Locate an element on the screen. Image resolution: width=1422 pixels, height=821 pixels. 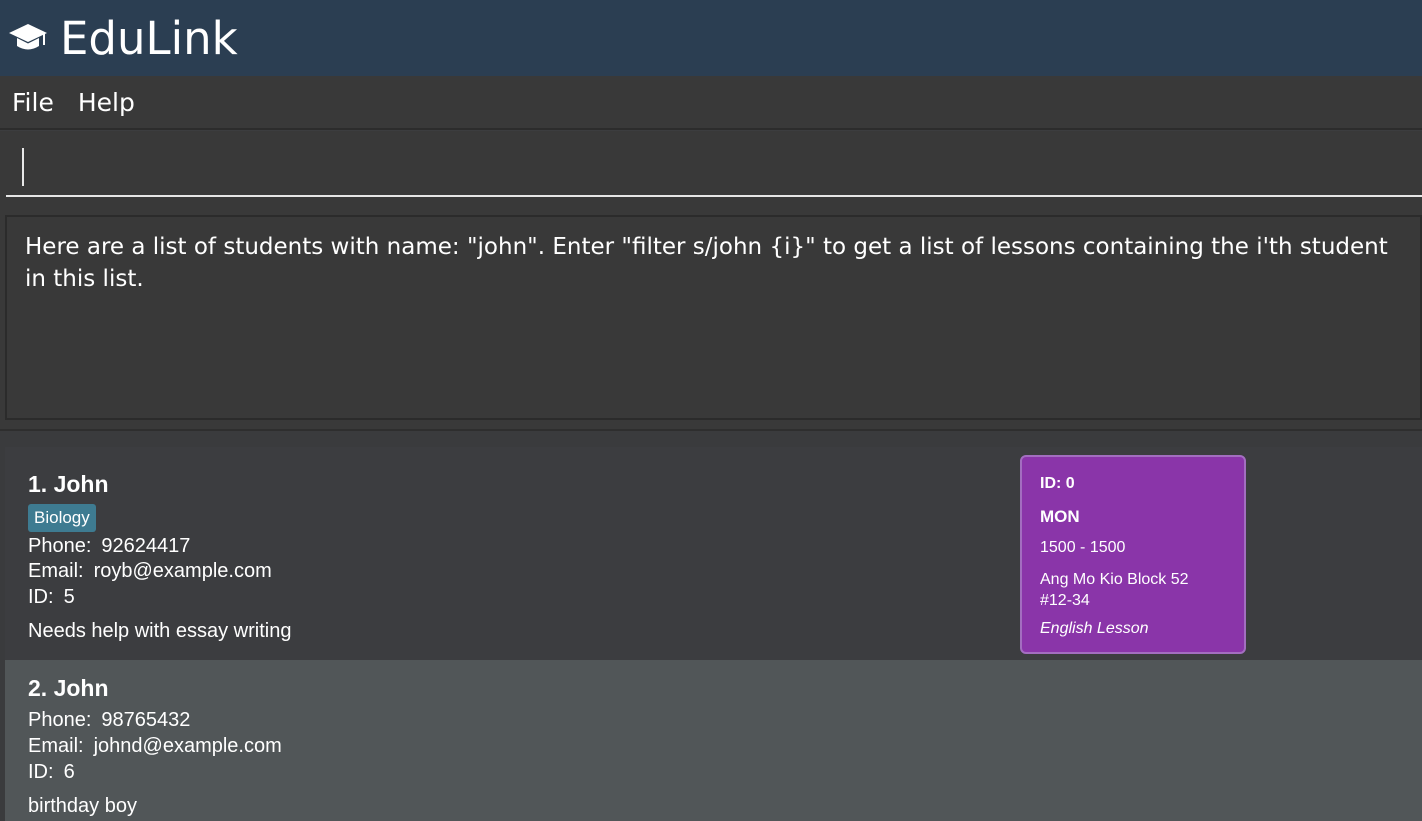
menu-bar: File Help is located at coordinates (711, 103).